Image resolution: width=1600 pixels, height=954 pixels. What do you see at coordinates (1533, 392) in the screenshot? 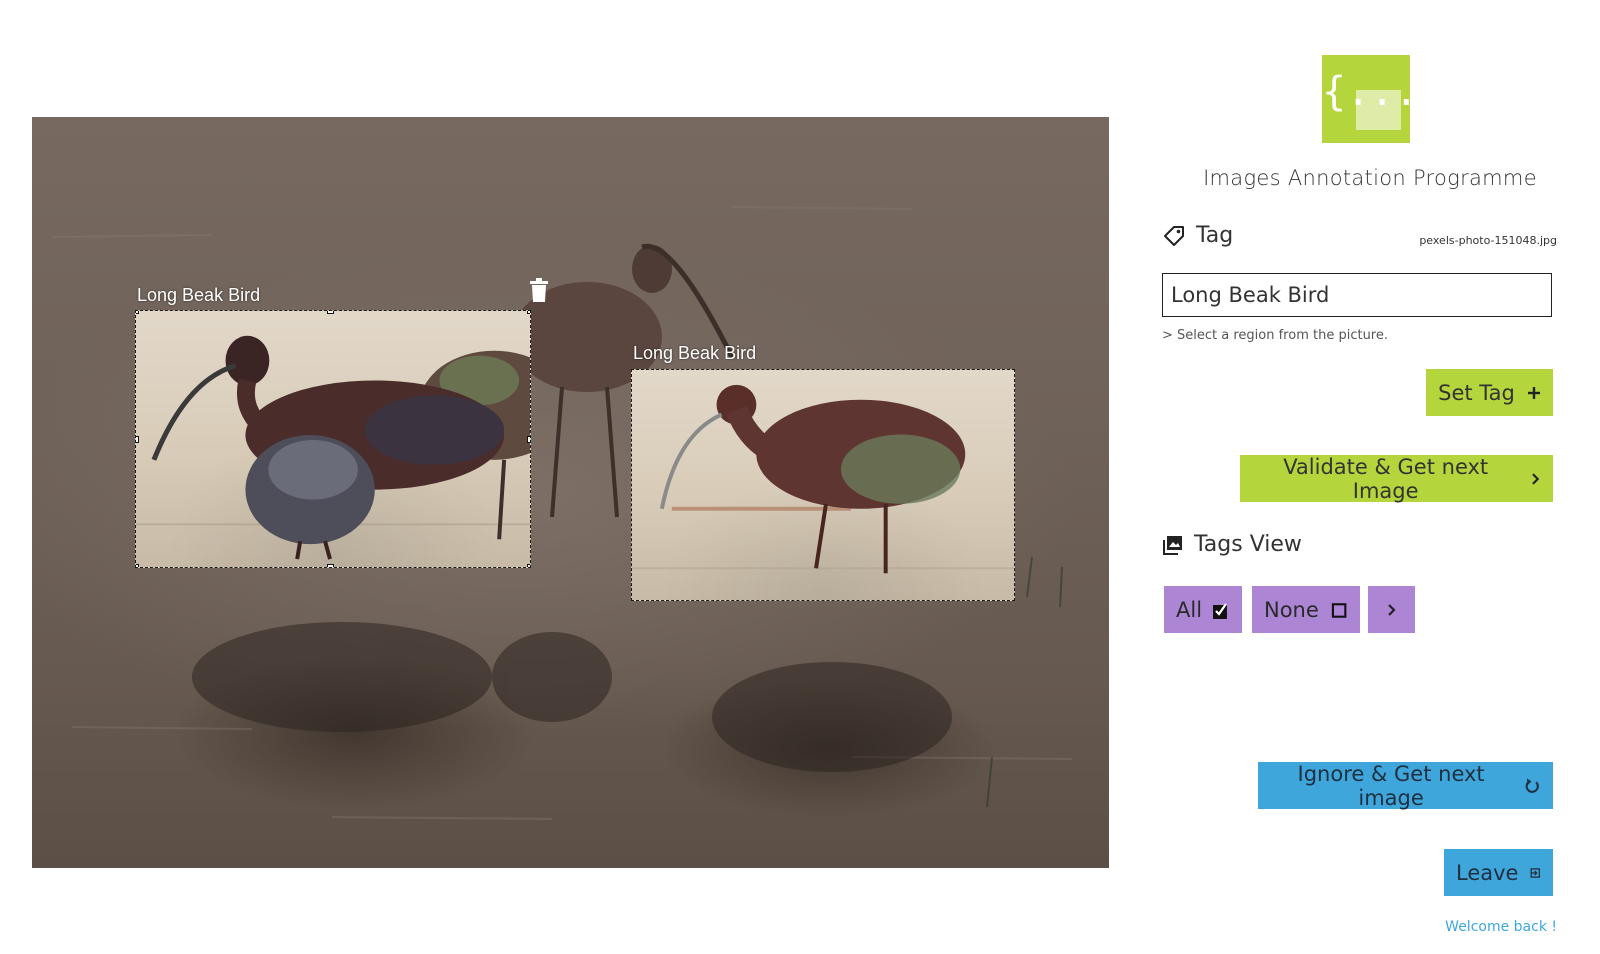
I see `plus-icon` at bounding box center [1533, 392].